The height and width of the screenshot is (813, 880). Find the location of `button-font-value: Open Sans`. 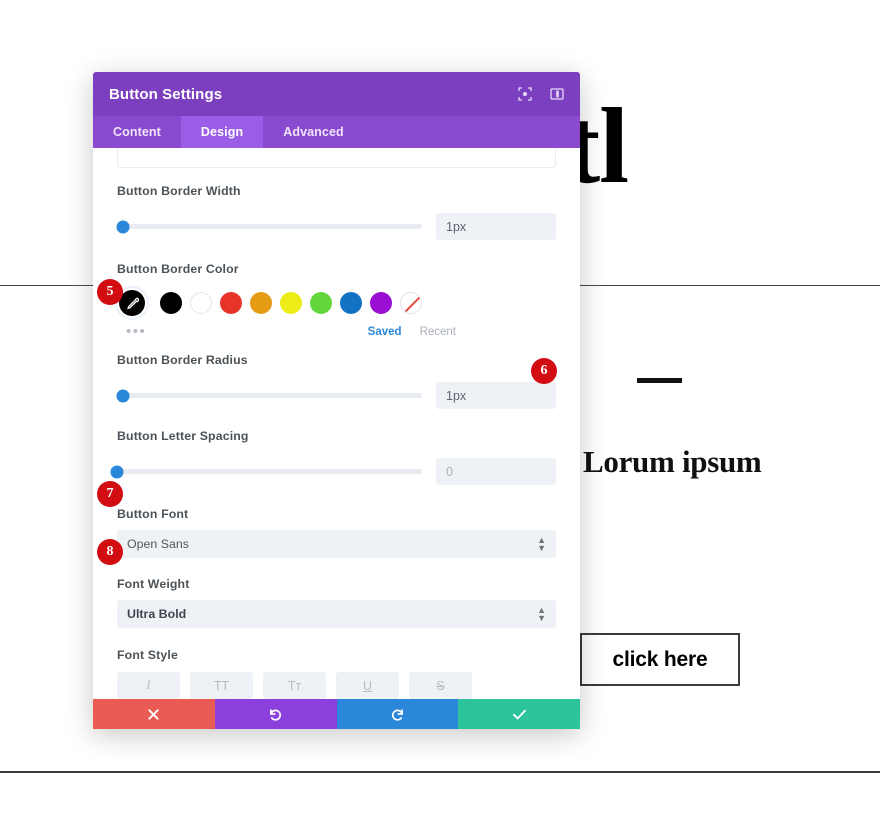

button-font-value: Open Sans is located at coordinates (158, 544).